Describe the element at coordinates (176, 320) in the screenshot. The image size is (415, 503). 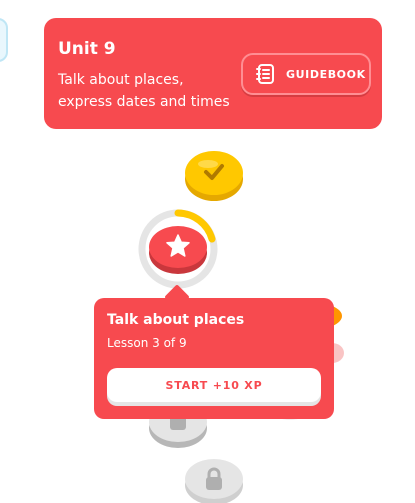
I see `popup-title: Talk about places` at that location.